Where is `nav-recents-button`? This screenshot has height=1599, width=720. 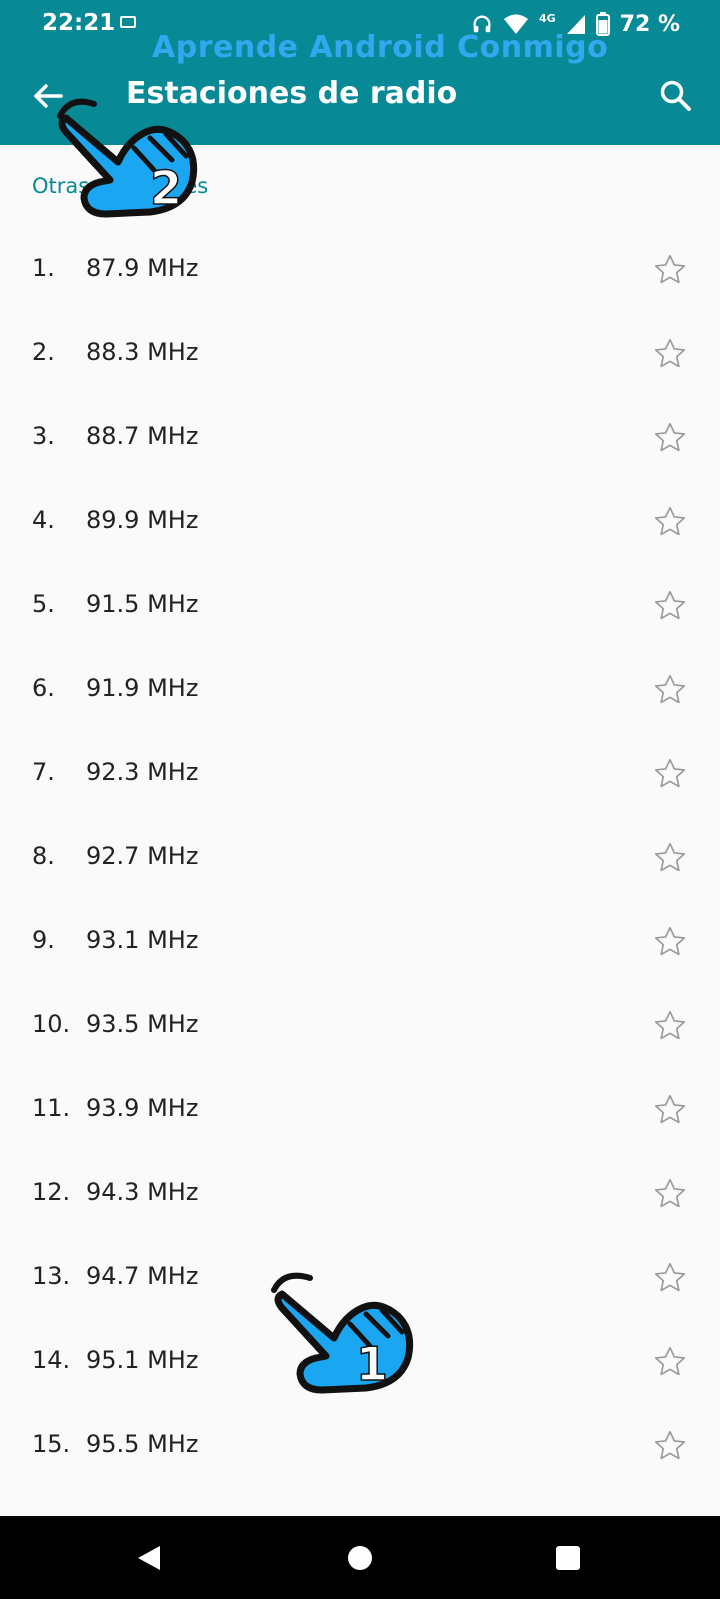 nav-recents-button is located at coordinates (568, 1558).